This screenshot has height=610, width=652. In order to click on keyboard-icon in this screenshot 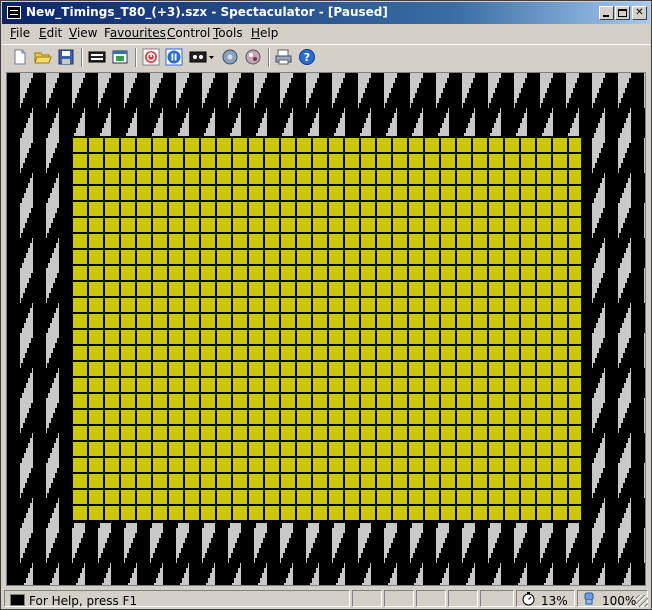, I will do `click(97, 57)`.